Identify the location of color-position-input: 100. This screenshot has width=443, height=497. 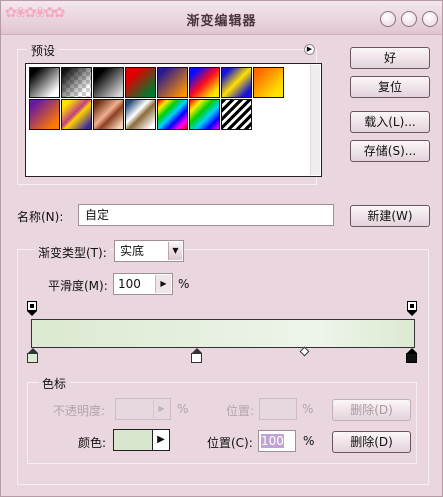
(277, 441).